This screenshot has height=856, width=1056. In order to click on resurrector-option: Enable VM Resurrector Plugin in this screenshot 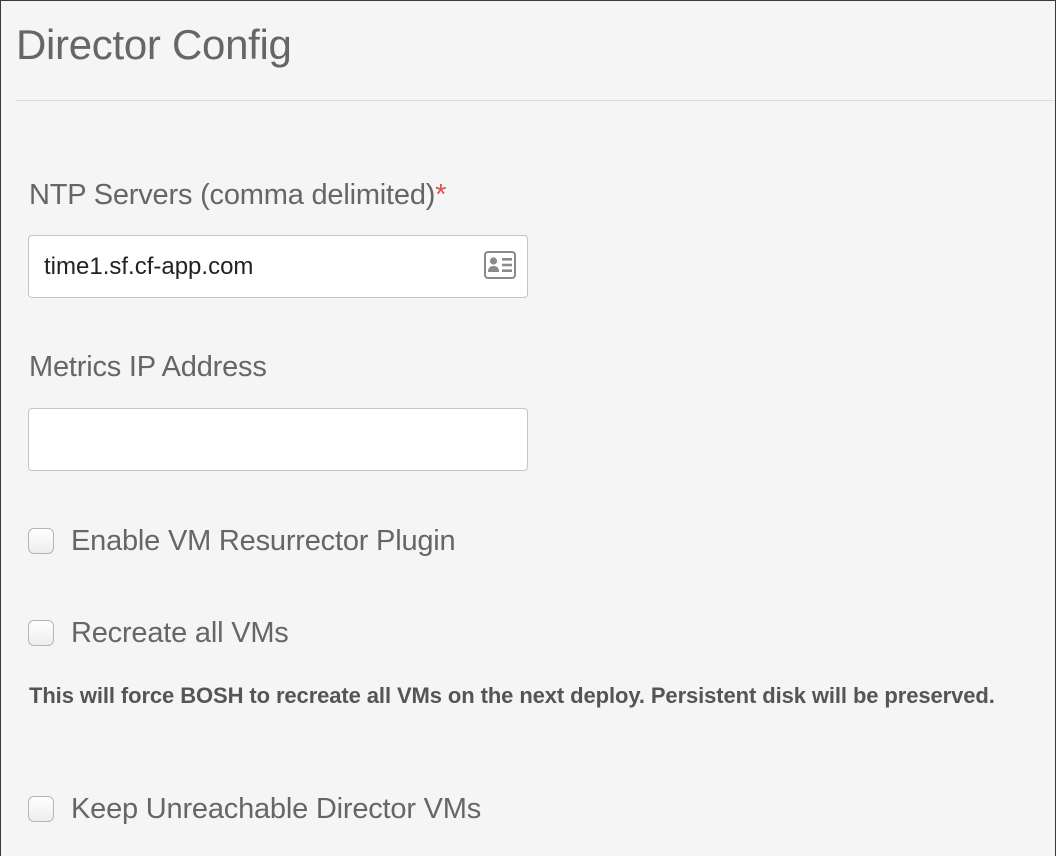, I will do `click(242, 541)`.